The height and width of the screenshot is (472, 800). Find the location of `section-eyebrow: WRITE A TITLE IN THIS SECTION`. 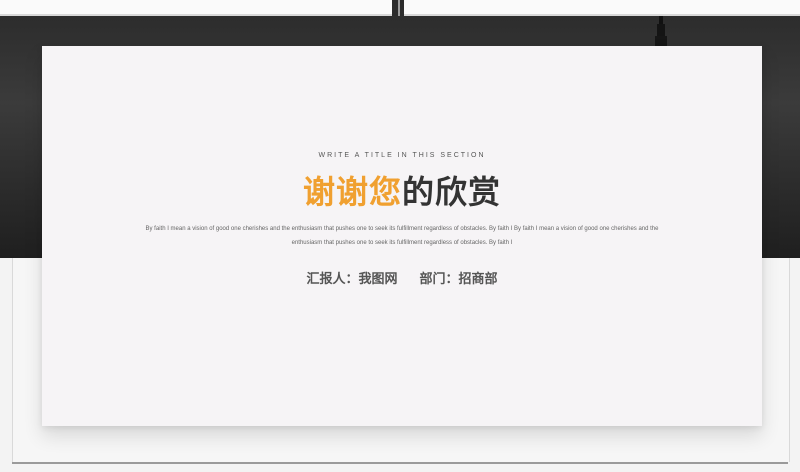

section-eyebrow: WRITE A TITLE IN THIS SECTION is located at coordinates (402, 155).